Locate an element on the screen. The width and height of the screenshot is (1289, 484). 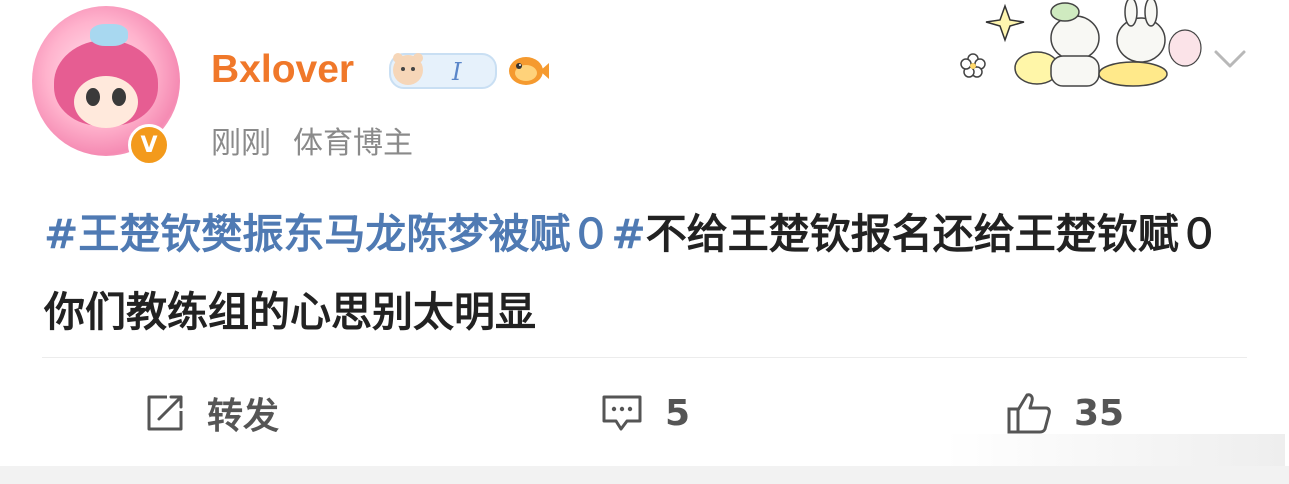
thumbs-up-icon is located at coordinates (1029, 413).